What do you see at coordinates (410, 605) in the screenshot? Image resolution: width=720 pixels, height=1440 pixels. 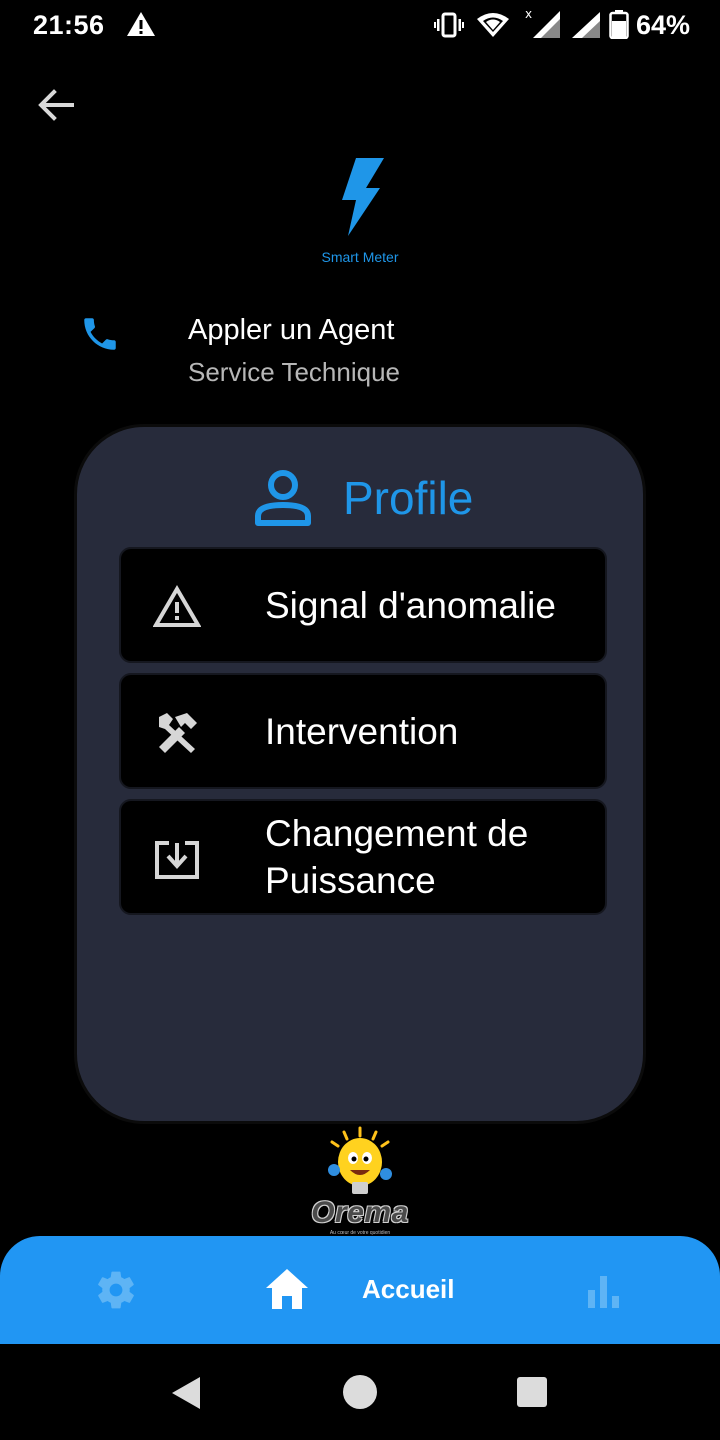 I see `menu-item-label: Signal d'anomalie` at bounding box center [410, 605].